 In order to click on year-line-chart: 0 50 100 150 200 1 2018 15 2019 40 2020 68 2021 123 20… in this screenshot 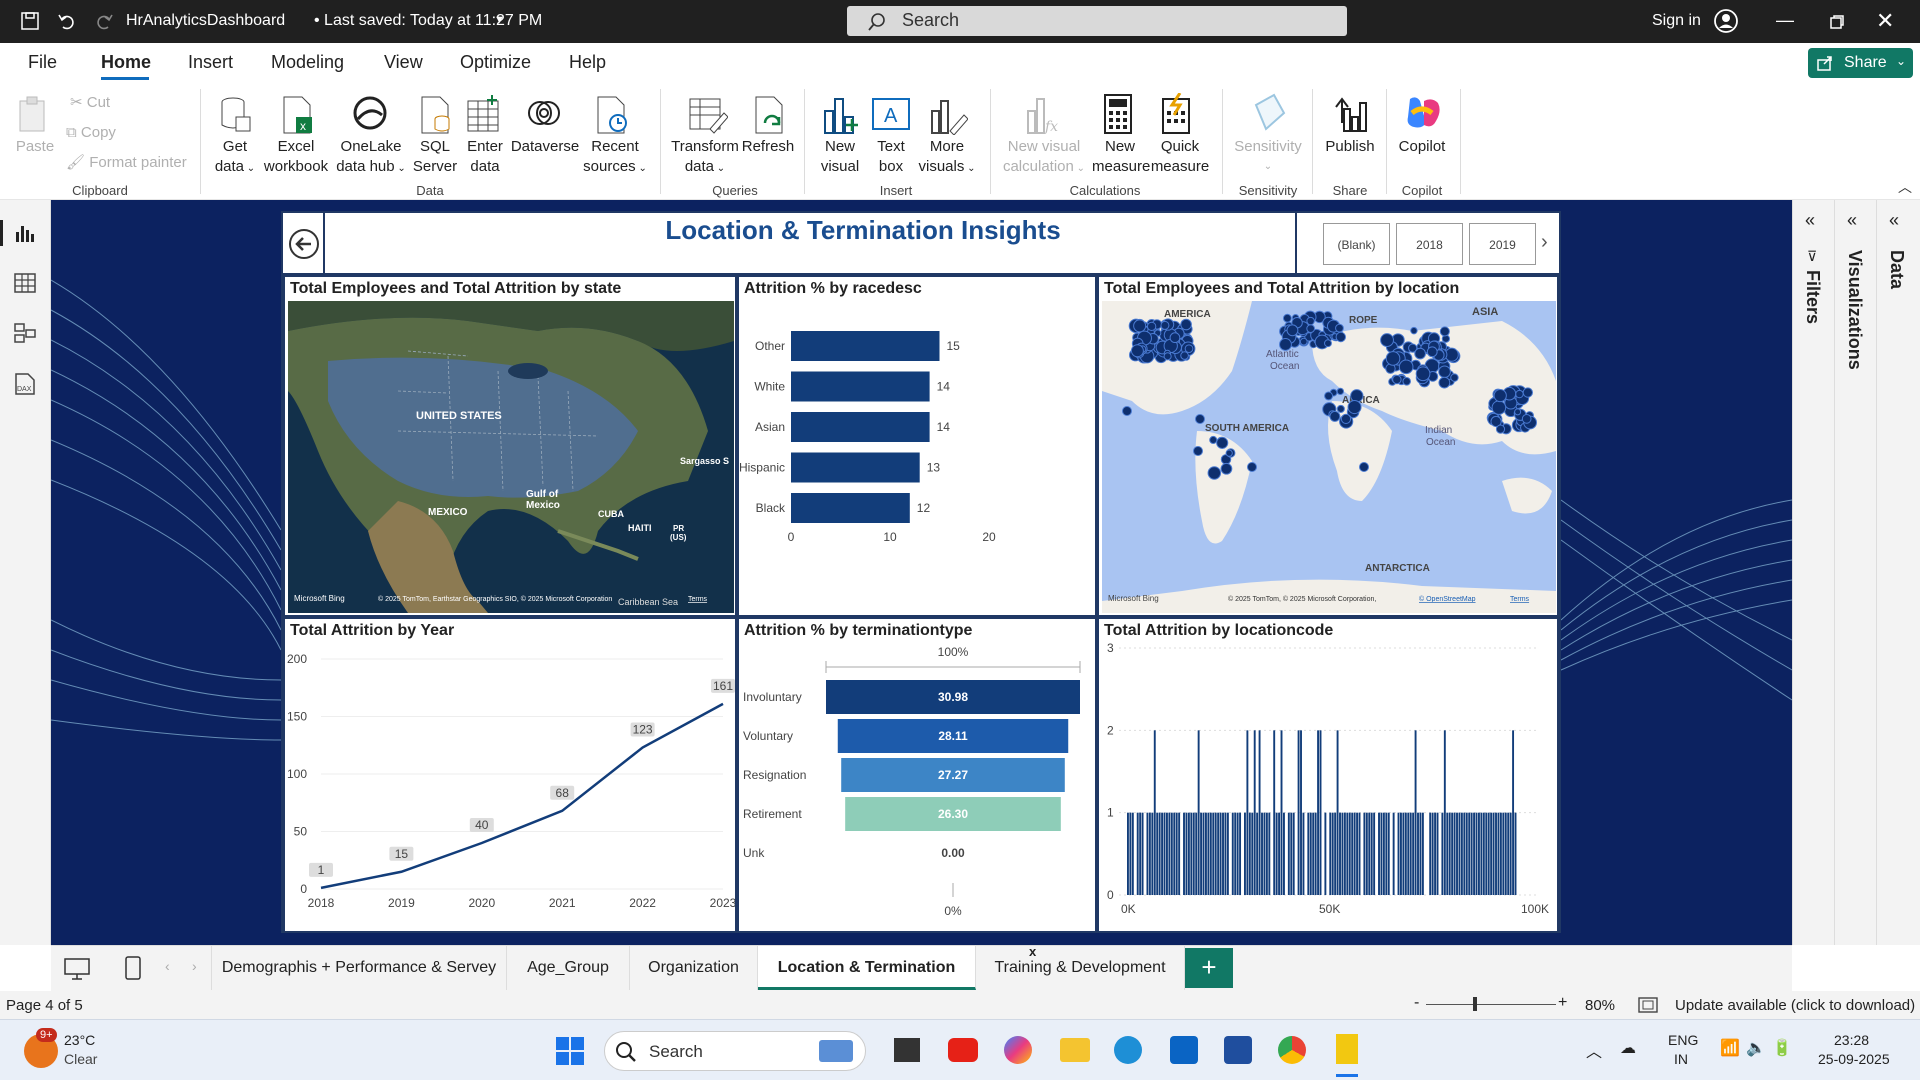, I will do `click(510, 788)`.